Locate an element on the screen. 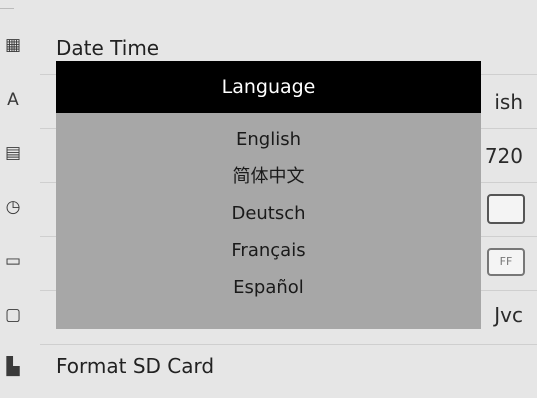 The width and height of the screenshot is (537, 398). clock-toggle is located at coordinates (506, 209).